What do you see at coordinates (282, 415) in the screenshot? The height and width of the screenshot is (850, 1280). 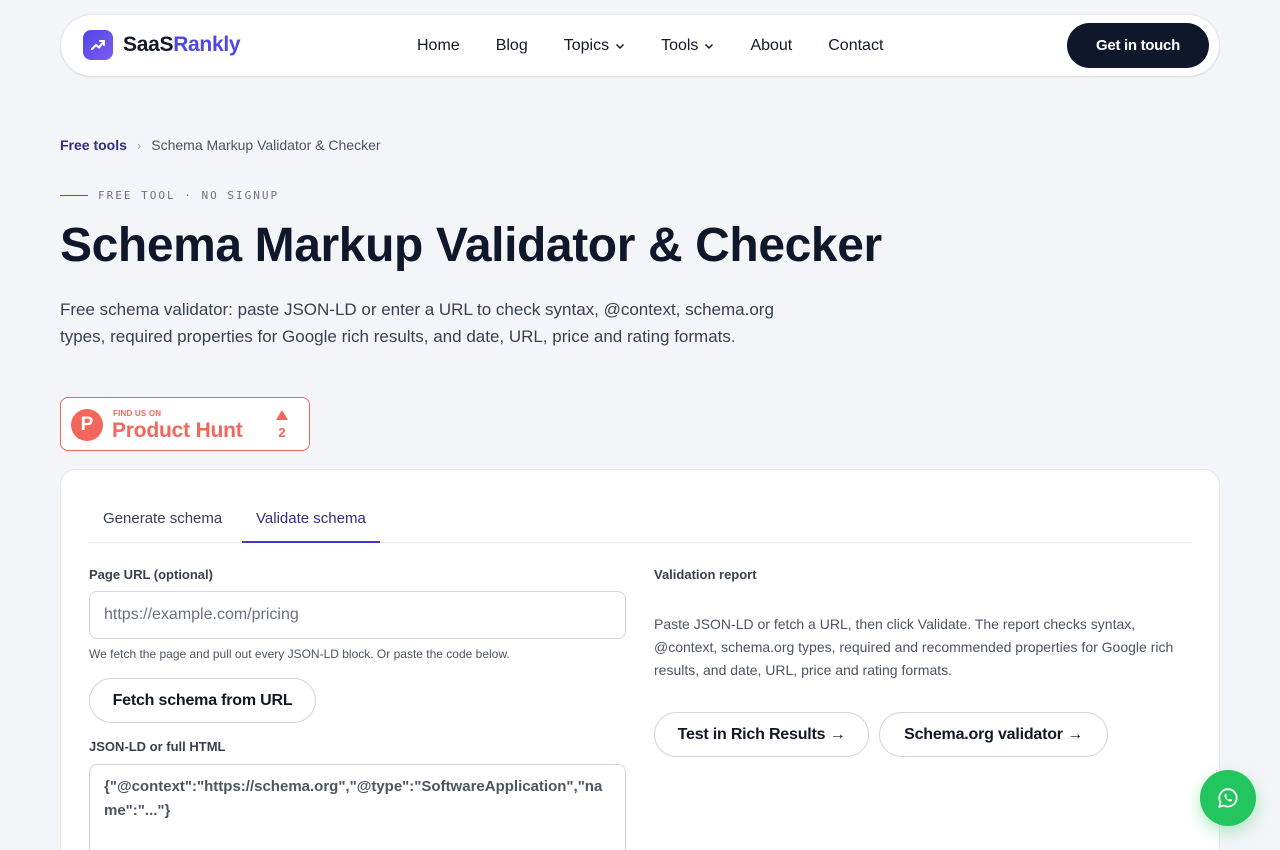 I see `upvote-icon` at bounding box center [282, 415].